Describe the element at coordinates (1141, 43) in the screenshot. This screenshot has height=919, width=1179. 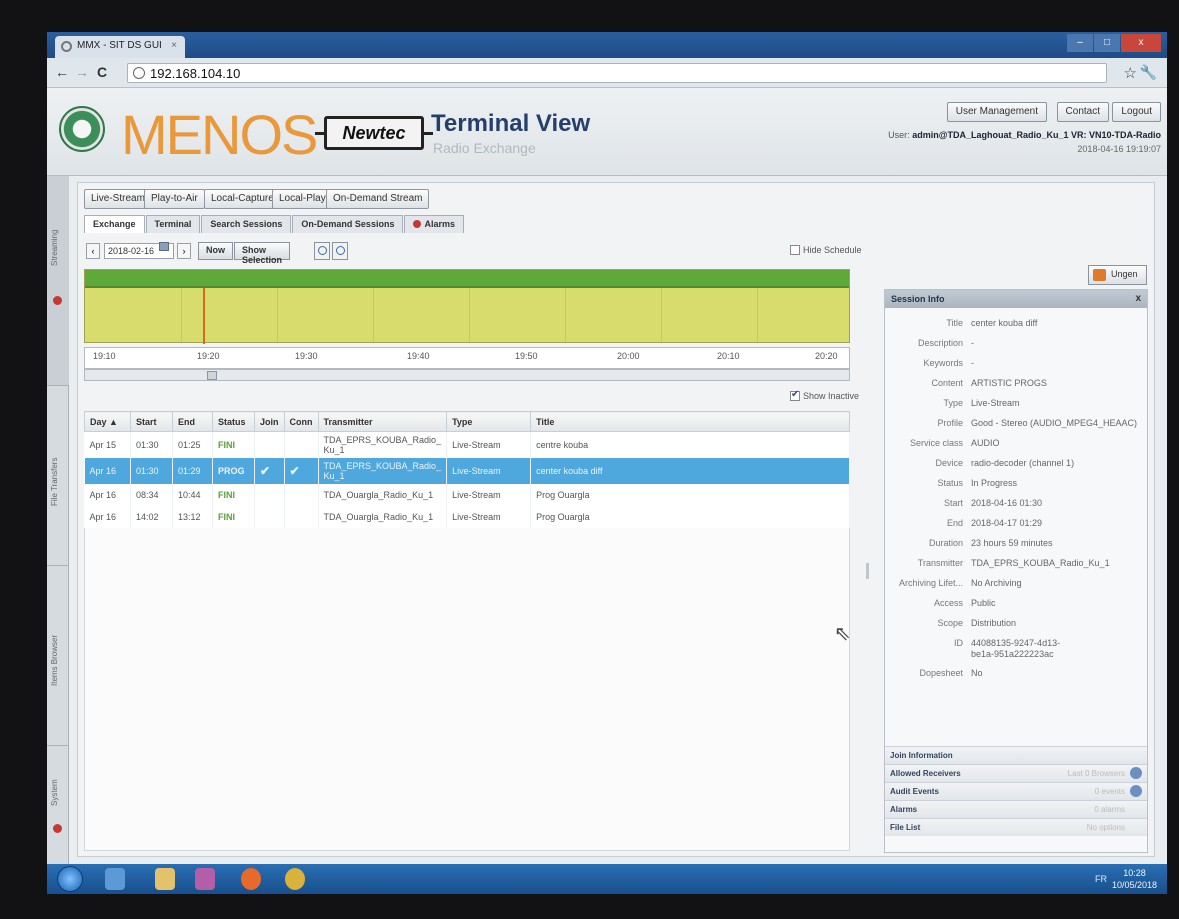
I see `close-window-button: x` at that location.